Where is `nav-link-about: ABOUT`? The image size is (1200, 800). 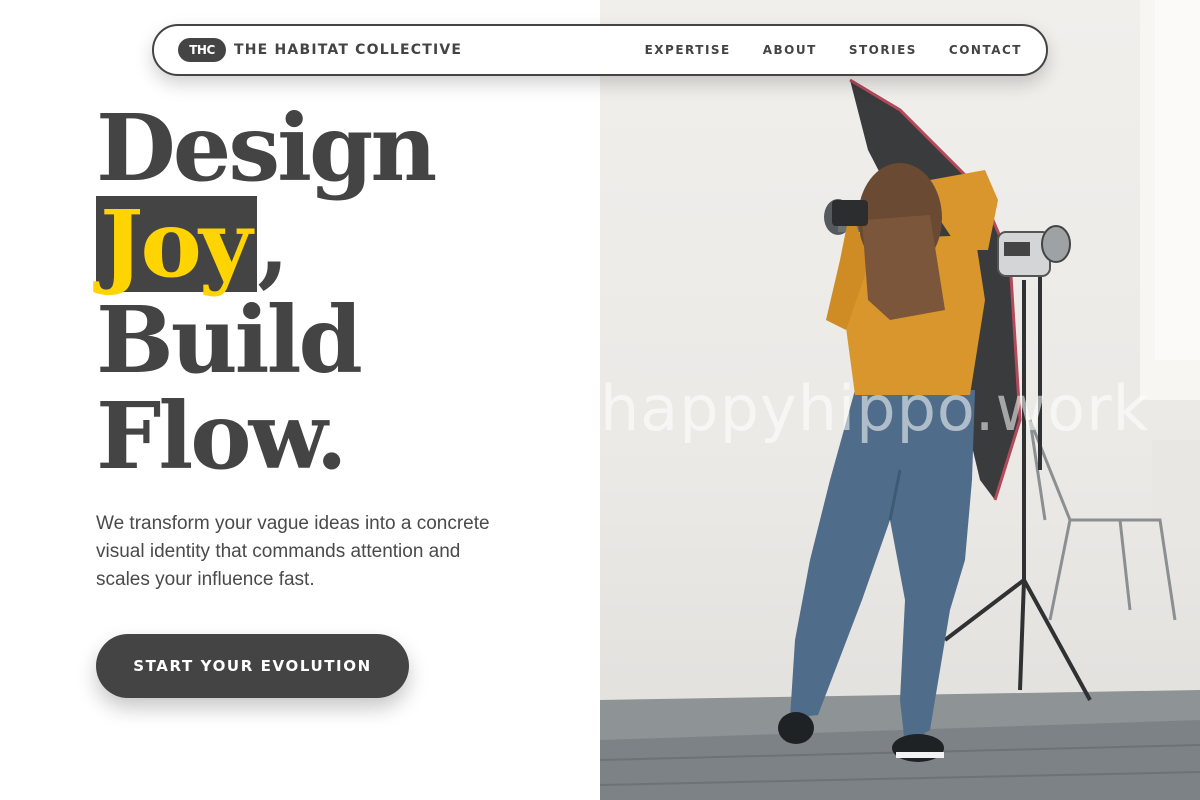 nav-link-about: ABOUT is located at coordinates (790, 50).